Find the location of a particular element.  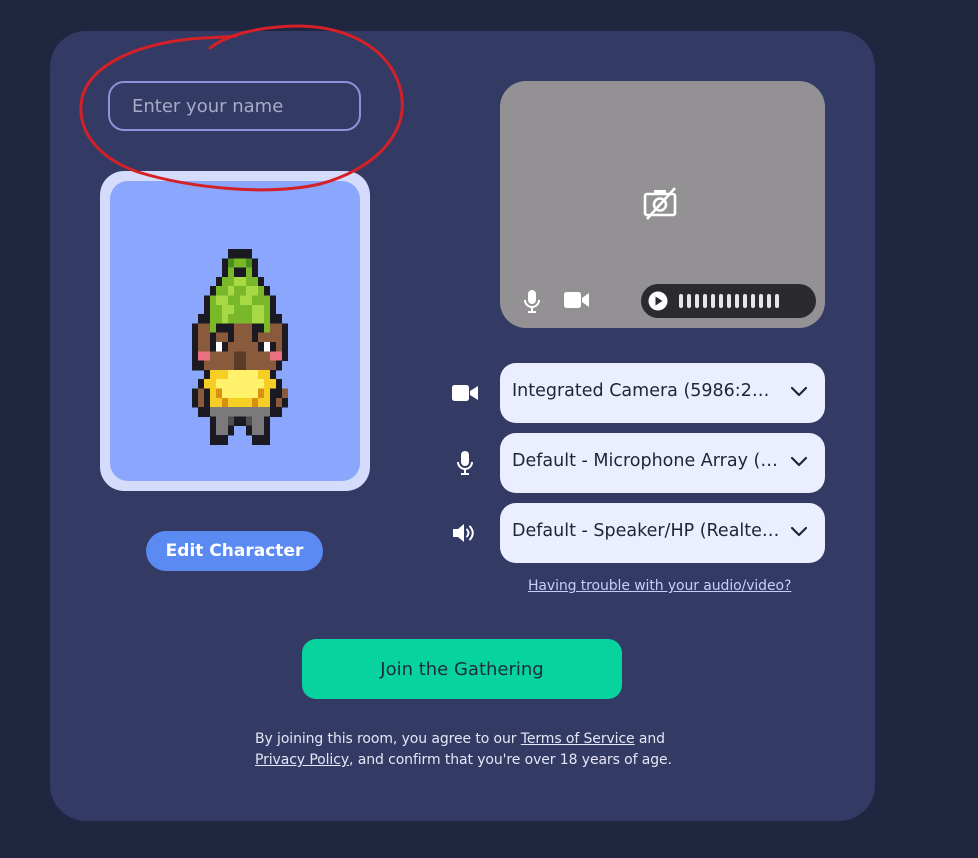

camera-icon is located at coordinates (465, 393).